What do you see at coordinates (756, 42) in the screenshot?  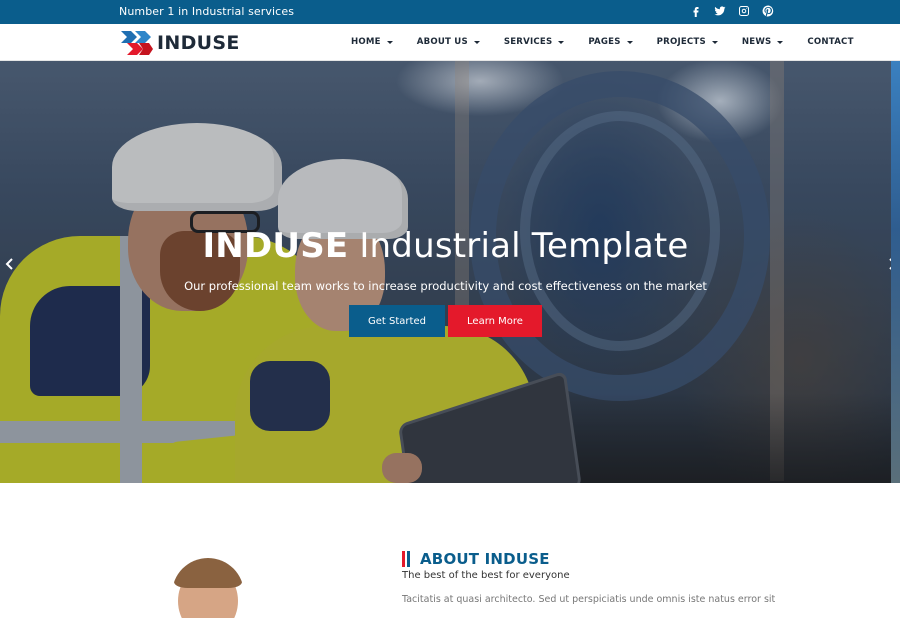 I see `nav-item-label: NEWS` at bounding box center [756, 42].